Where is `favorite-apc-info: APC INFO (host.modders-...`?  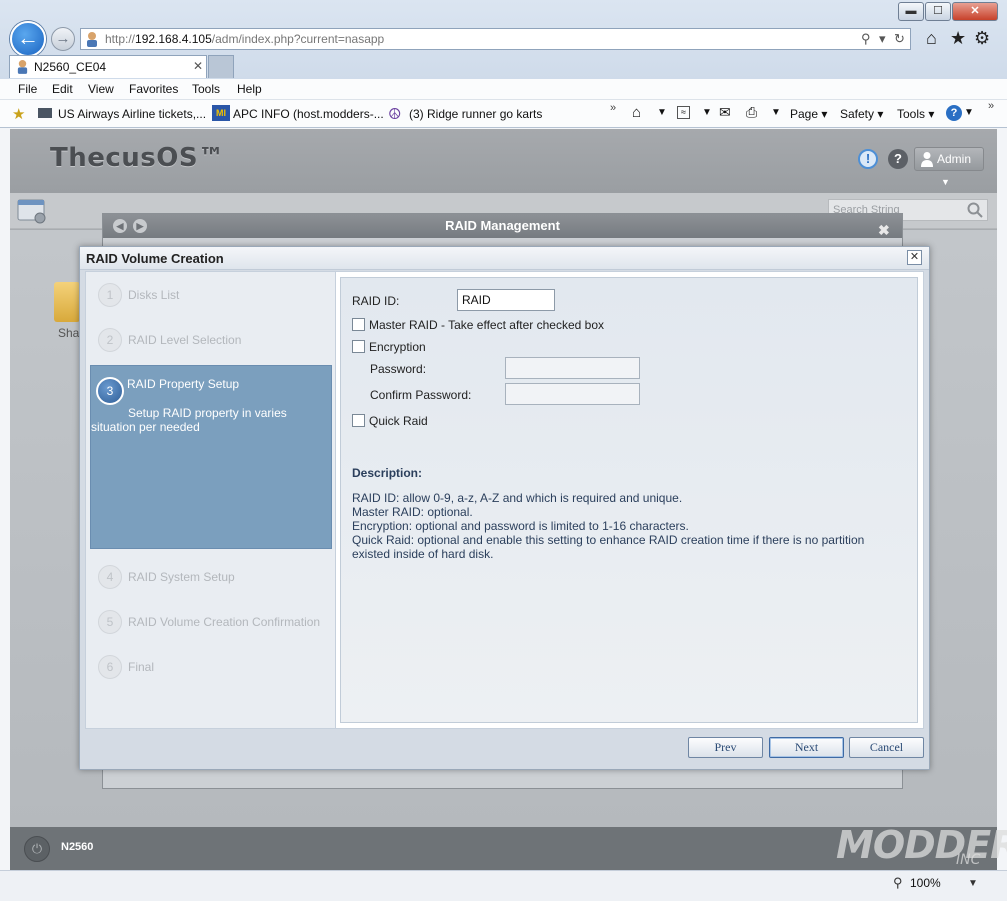
favorite-apc-info: APC INFO (host.modders-... is located at coordinates (308, 114).